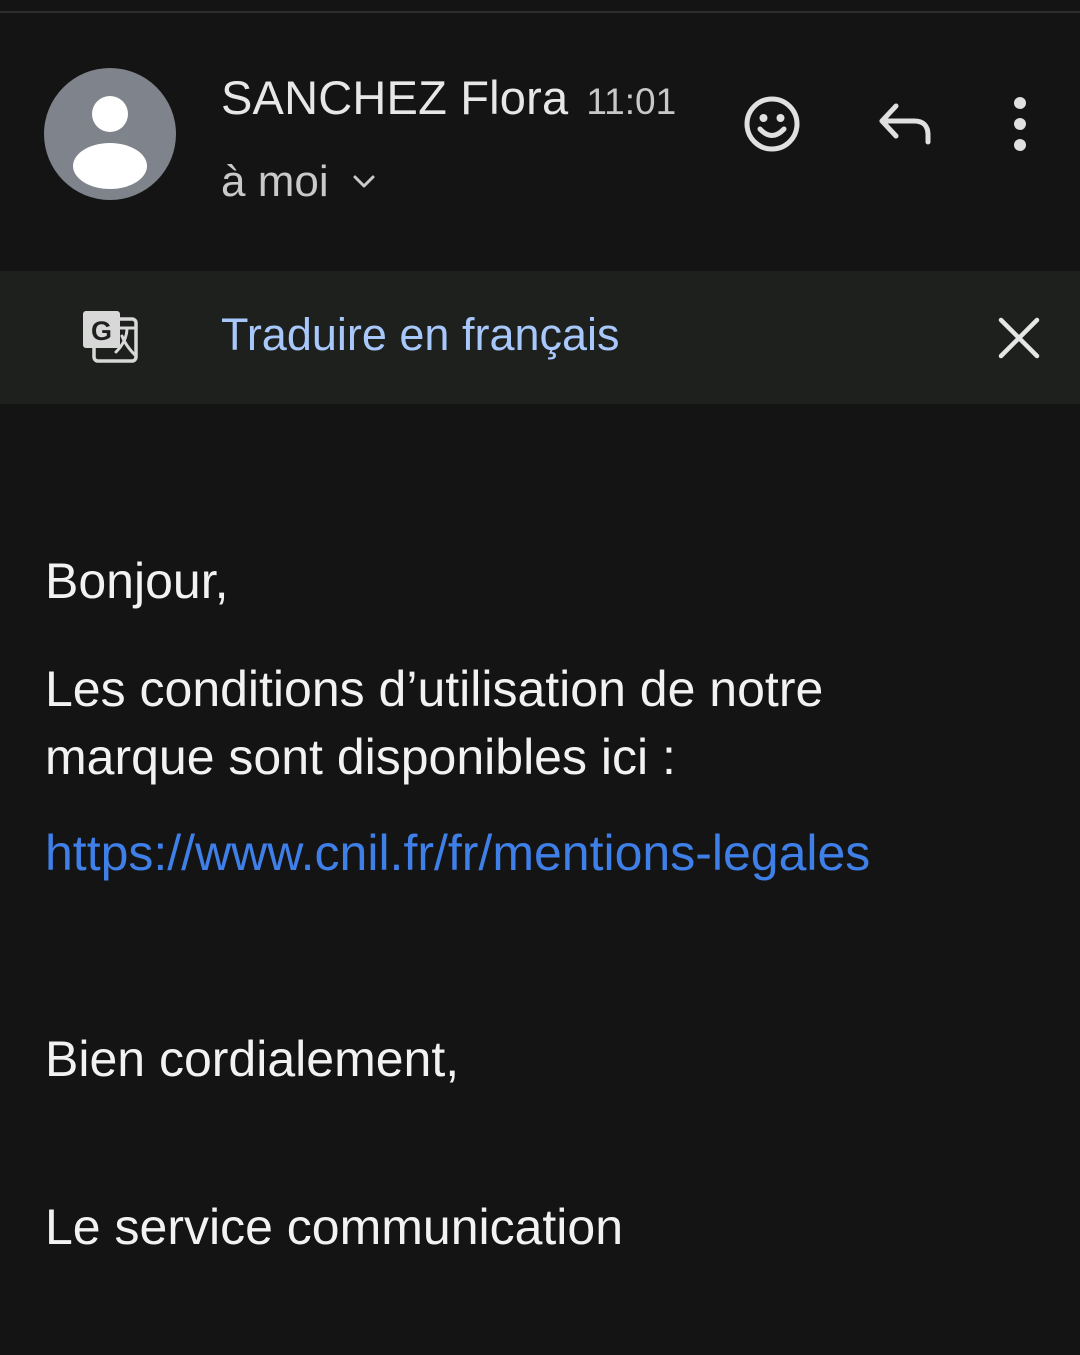 This screenshot has height=1355, width=1080. I want to click on sender-avatar, so click(110, 134).